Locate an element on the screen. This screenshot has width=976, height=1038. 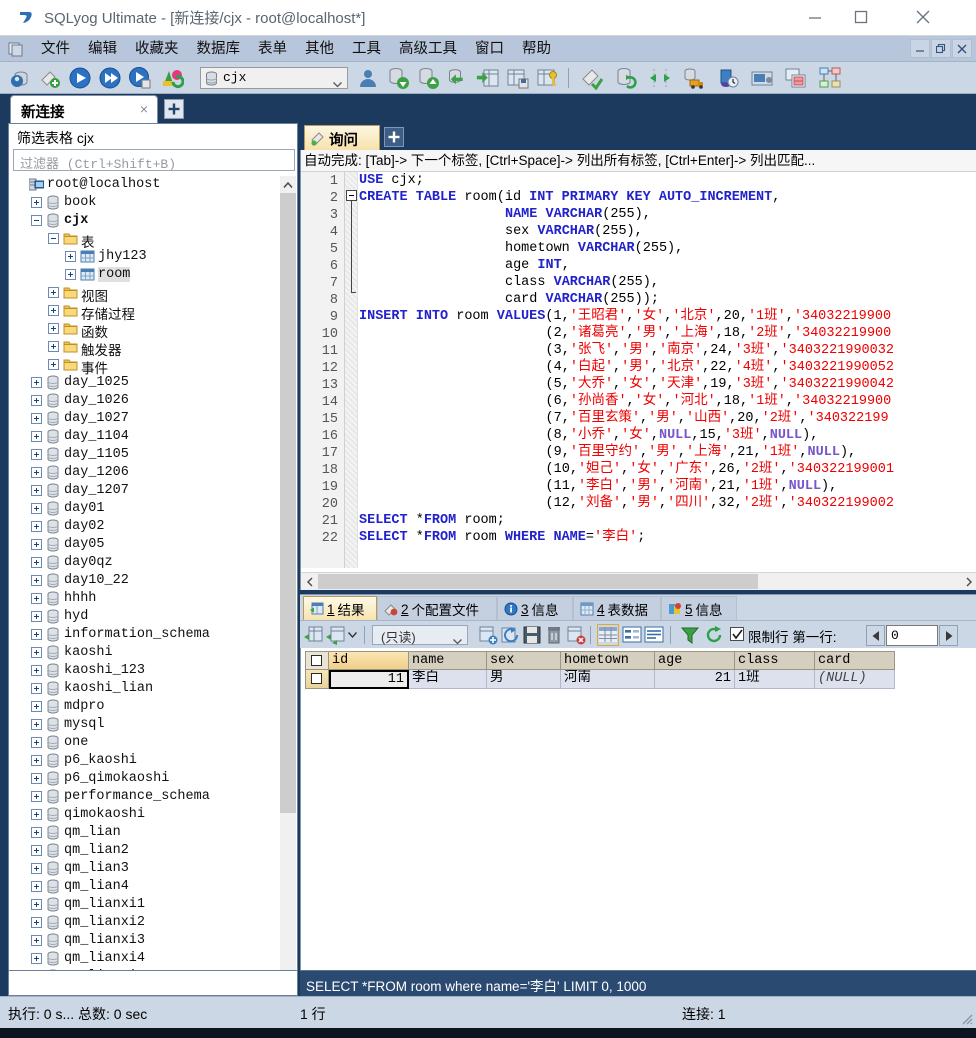
tree-node: day_1104 is located at coordinates (145, 437).